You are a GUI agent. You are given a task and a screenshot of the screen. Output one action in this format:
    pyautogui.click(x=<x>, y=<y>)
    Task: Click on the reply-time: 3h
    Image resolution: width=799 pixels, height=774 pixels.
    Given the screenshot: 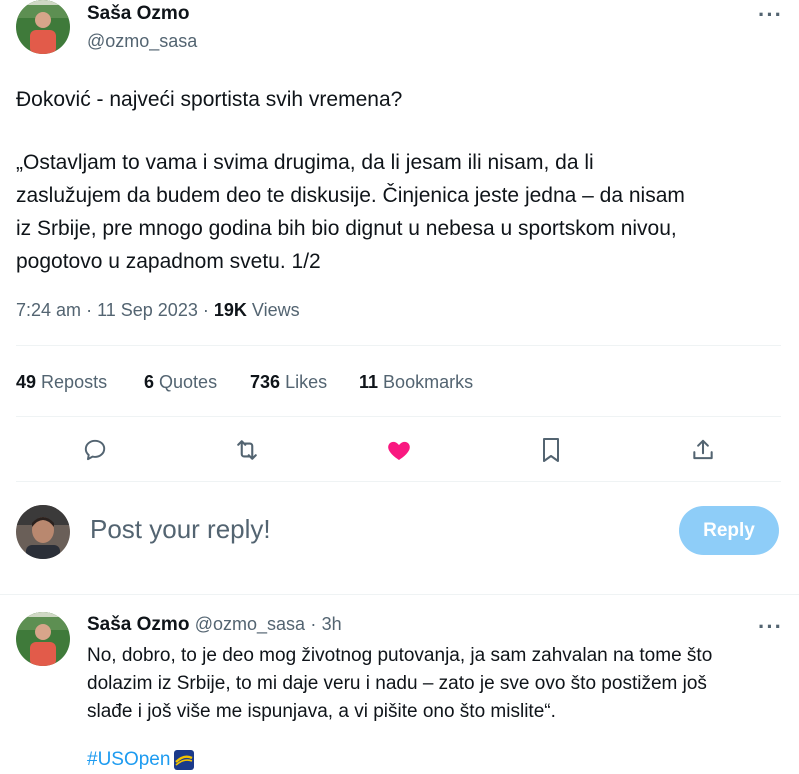 What is the action you would take?
    pyautogui.click(x=332, y=624)
    